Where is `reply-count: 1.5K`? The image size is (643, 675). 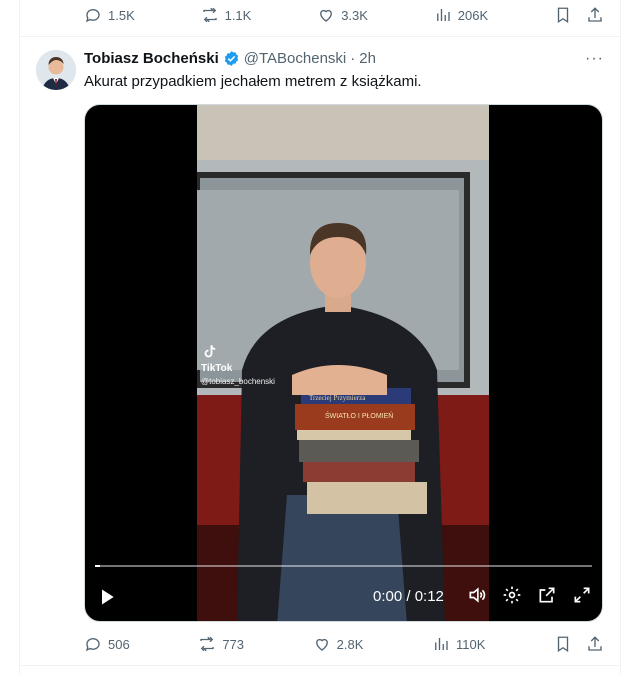
reply-count: 1.5K is located at coordinates (121, 15).